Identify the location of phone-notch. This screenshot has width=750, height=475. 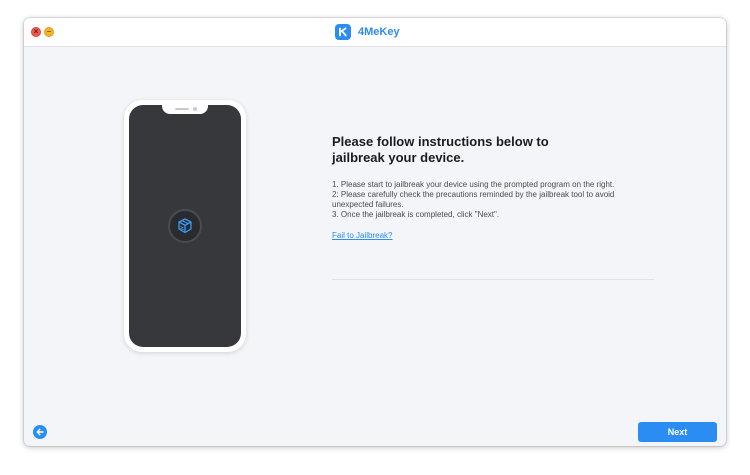
(185, 109).